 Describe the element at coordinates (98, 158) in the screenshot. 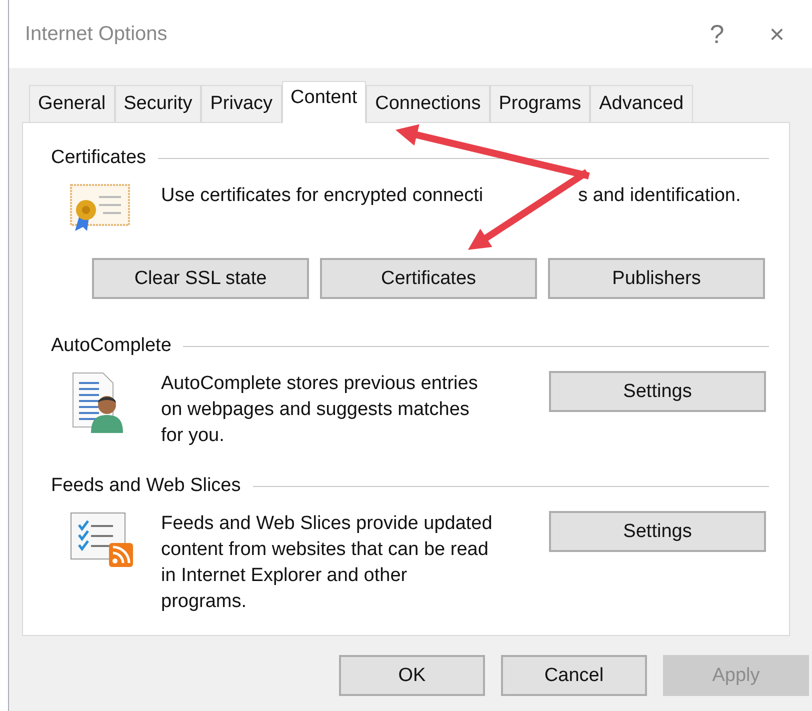

I see `section-title: Certificates` at that location.